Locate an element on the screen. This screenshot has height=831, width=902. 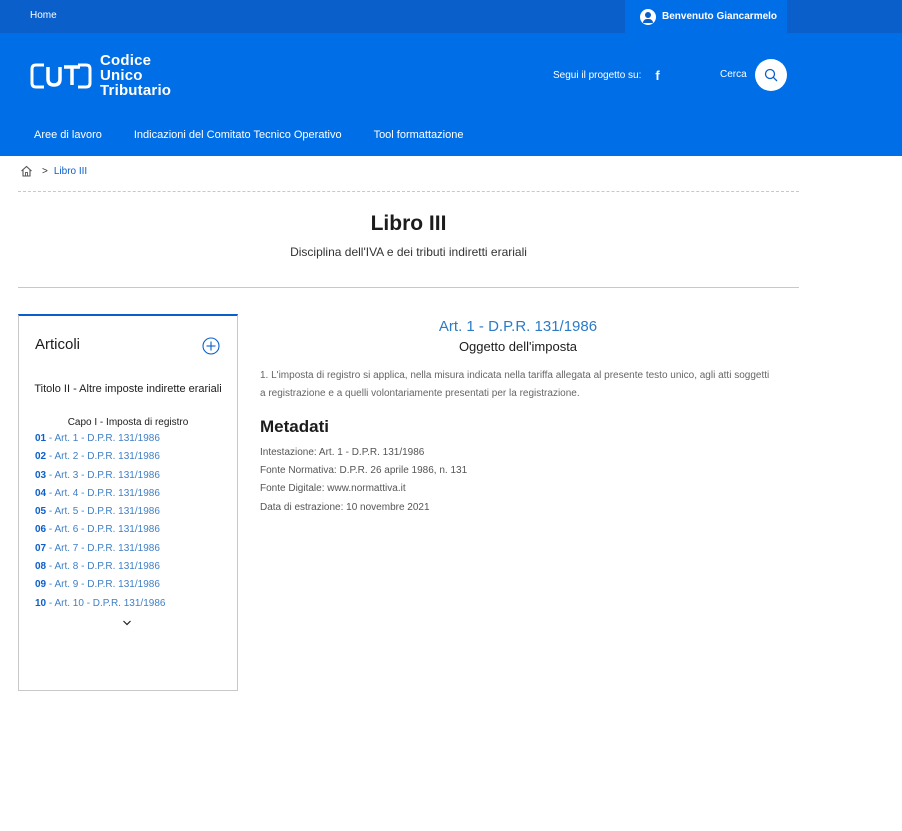
article-list-item: 03 - Art. 3 - D.P.R. 131/1986 is located at coordinates (100, 479).